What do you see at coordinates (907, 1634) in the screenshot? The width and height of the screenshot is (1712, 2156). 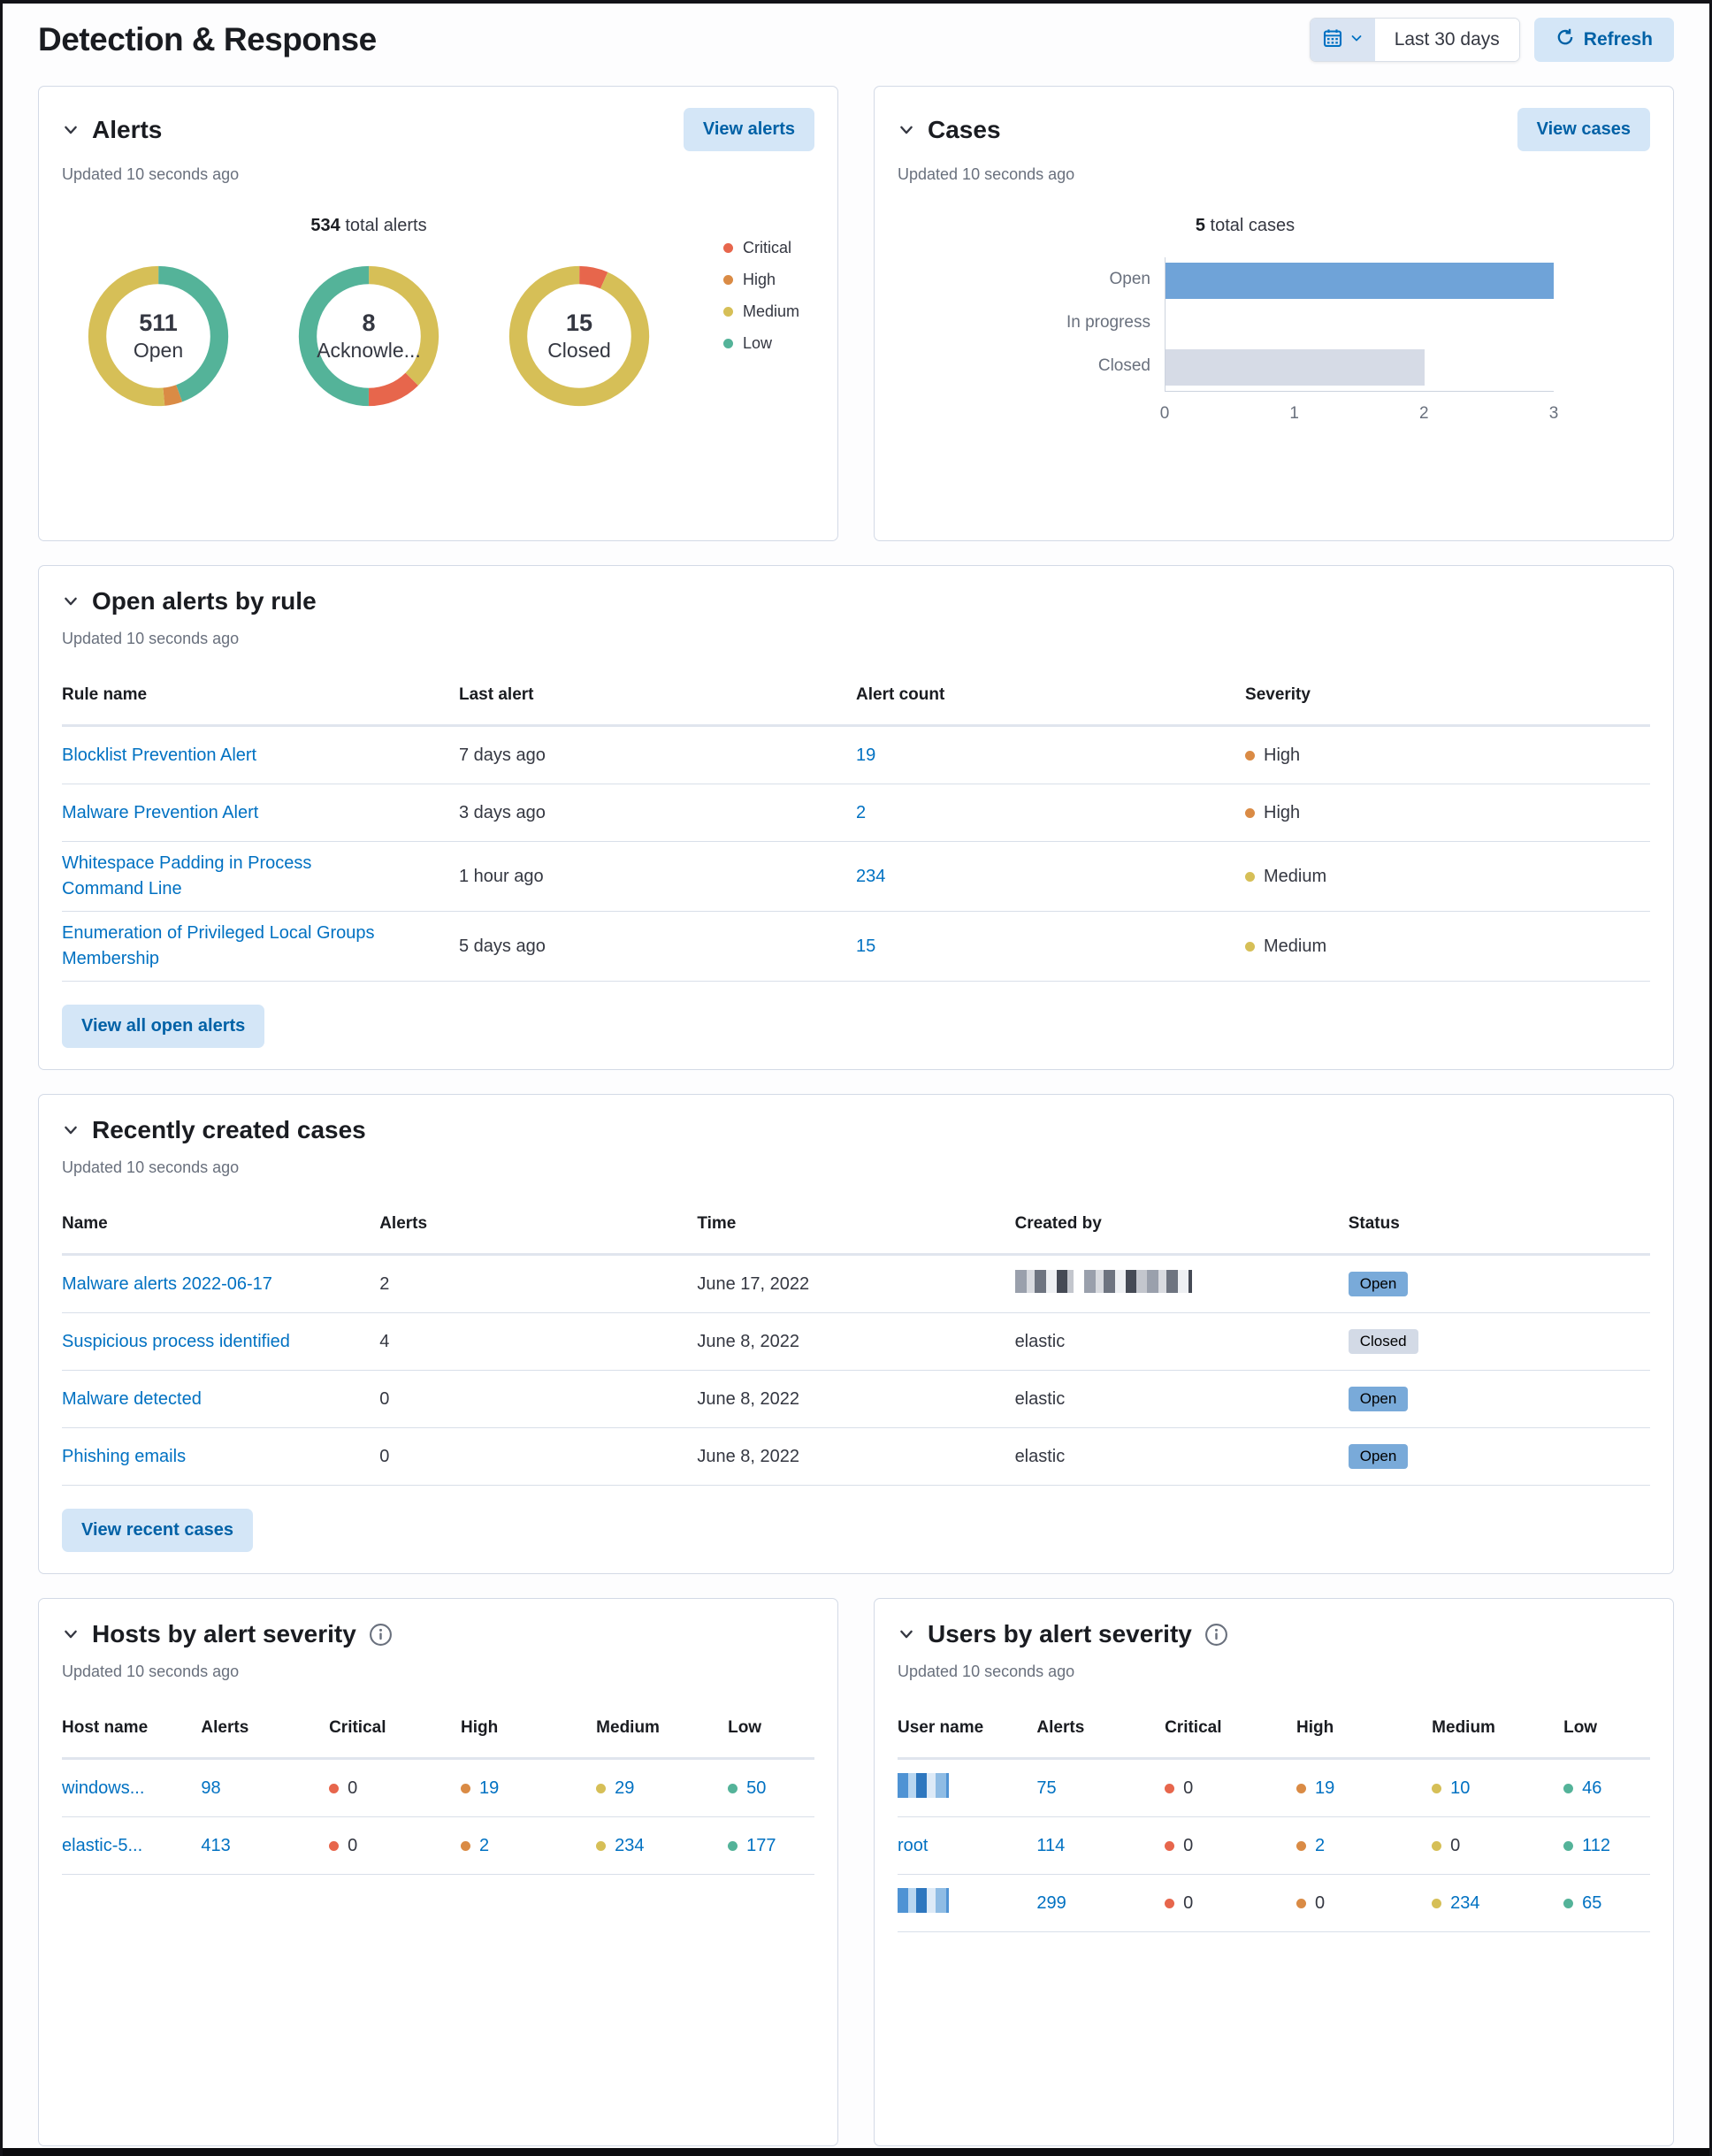 I see `users-collapse-chevron-down-icon` at bounding box center [907, 1634].